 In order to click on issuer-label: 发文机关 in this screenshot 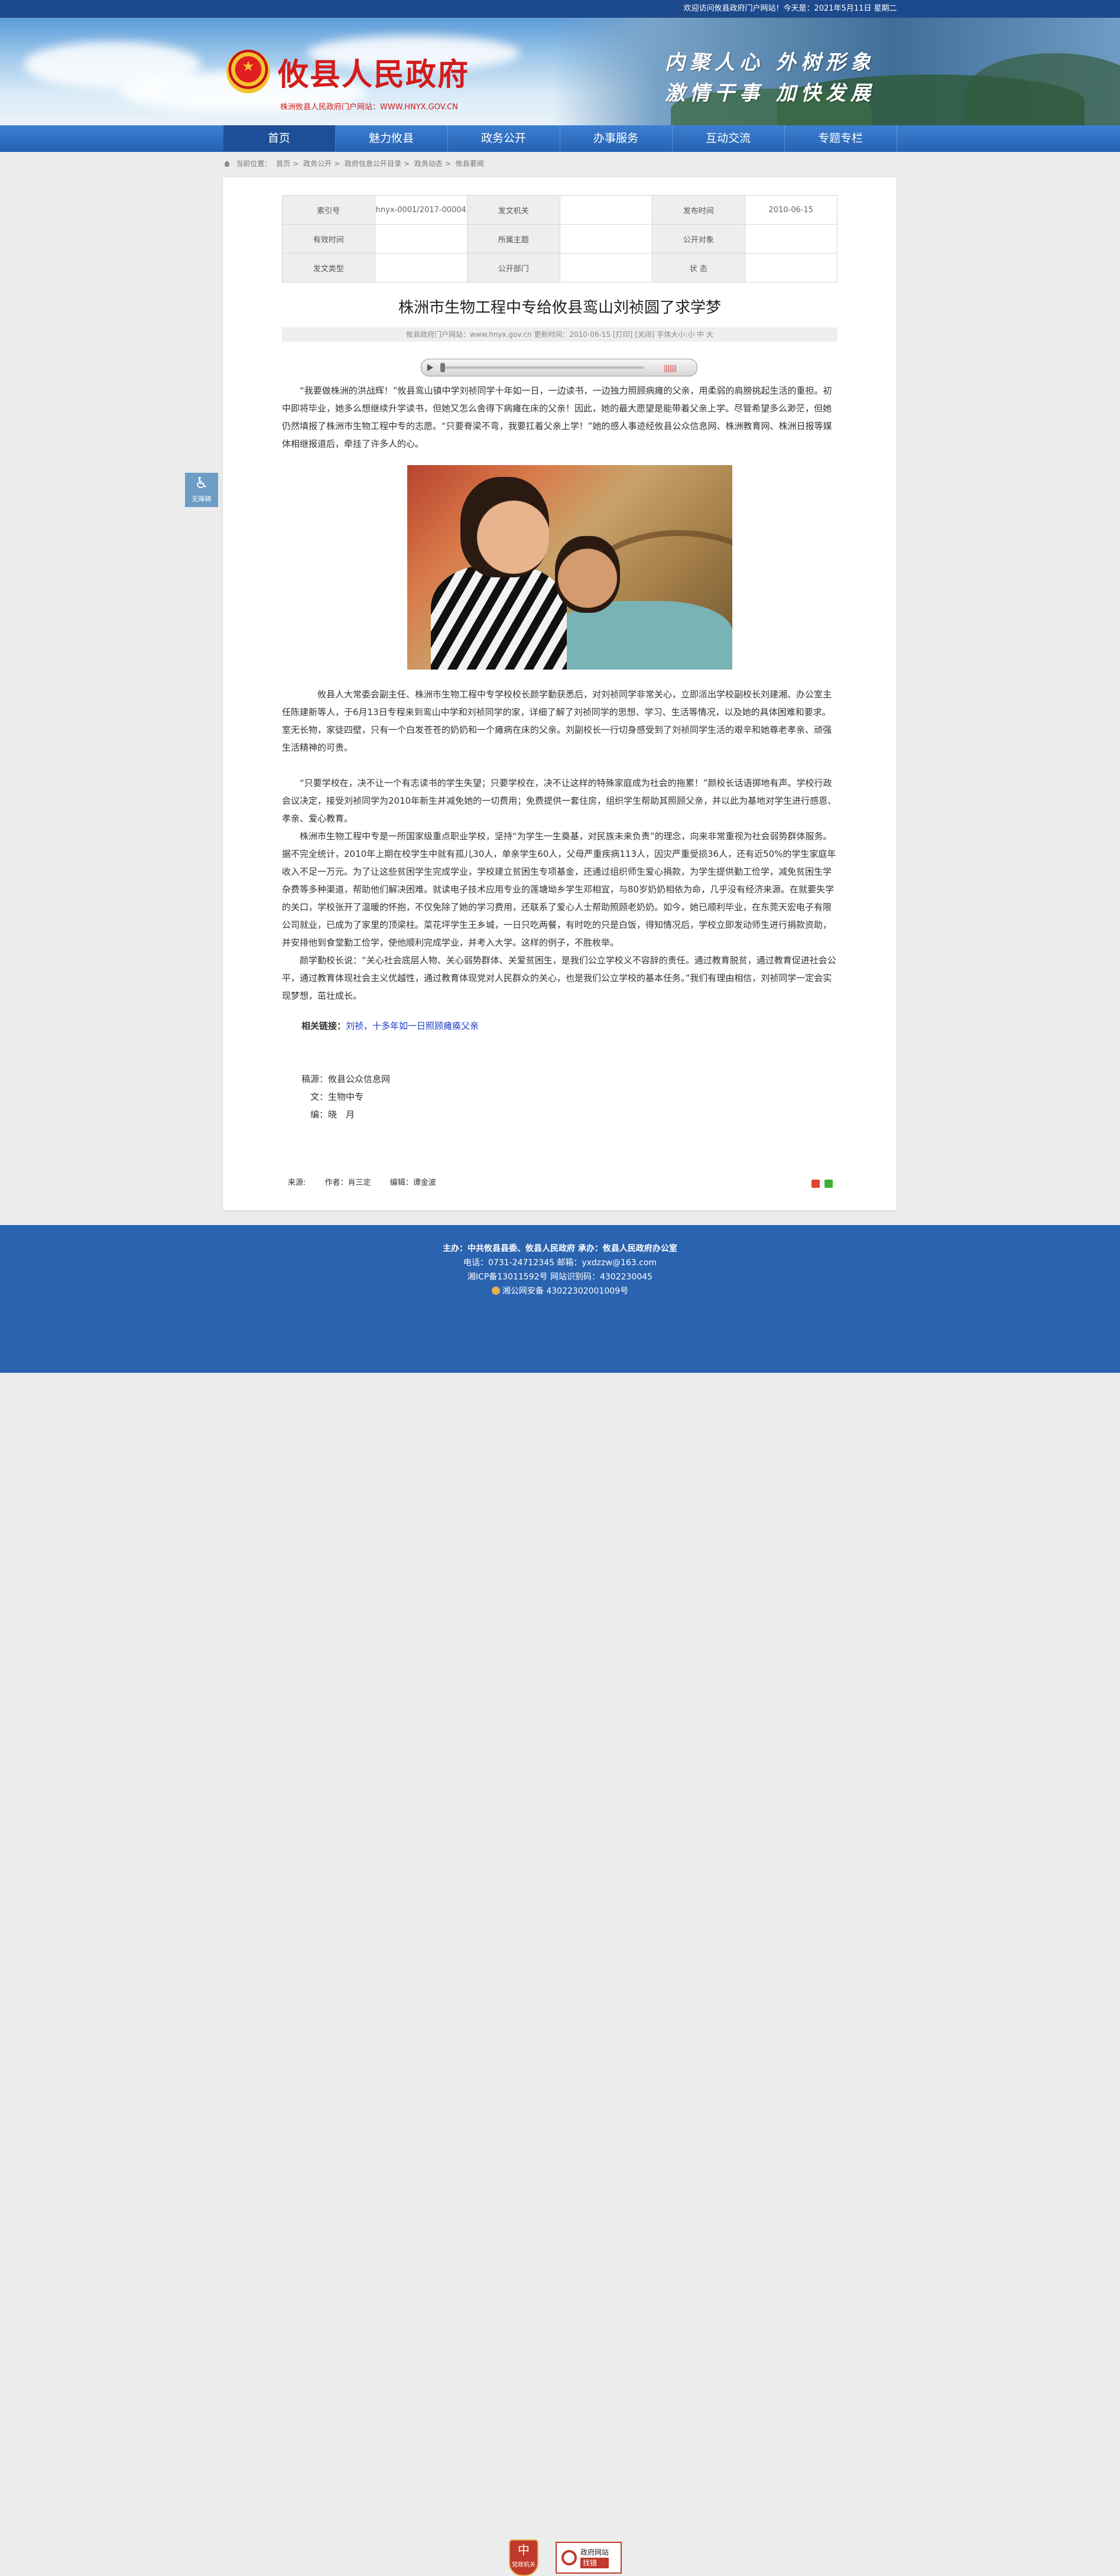, I will do `click(513, 210)`.